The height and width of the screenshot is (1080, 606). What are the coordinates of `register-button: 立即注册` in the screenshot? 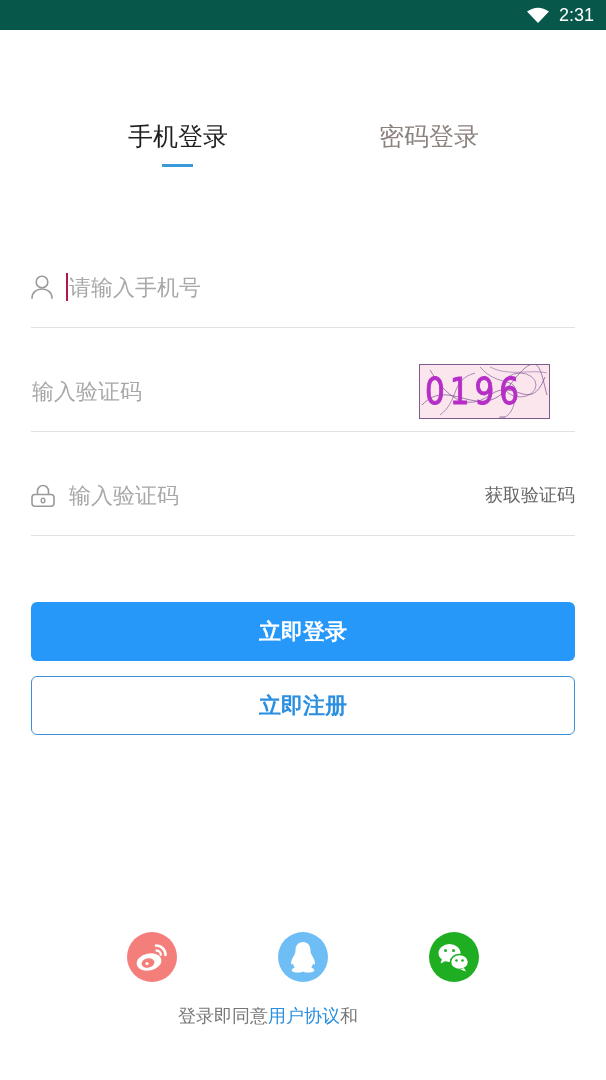 It's located at (303, 705).